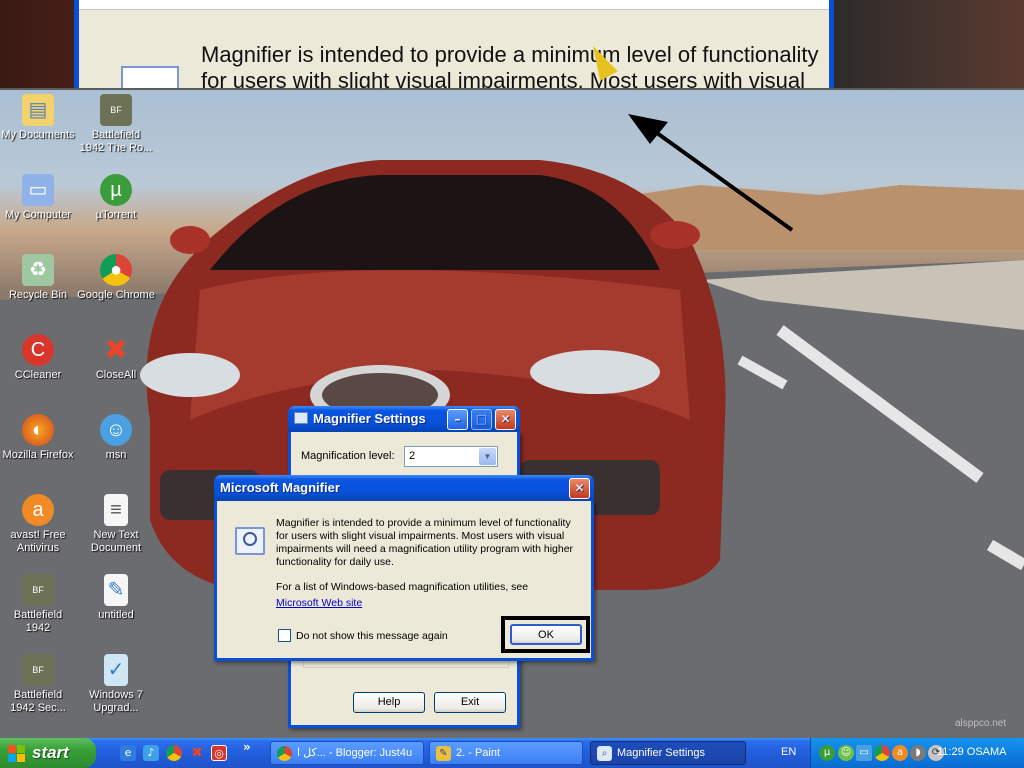 The image size is (1024, 768). What do you see at coordinates (882, 753) in the screenshot?
I see `tray-chrome-icon` at bounding box center [882, 753].